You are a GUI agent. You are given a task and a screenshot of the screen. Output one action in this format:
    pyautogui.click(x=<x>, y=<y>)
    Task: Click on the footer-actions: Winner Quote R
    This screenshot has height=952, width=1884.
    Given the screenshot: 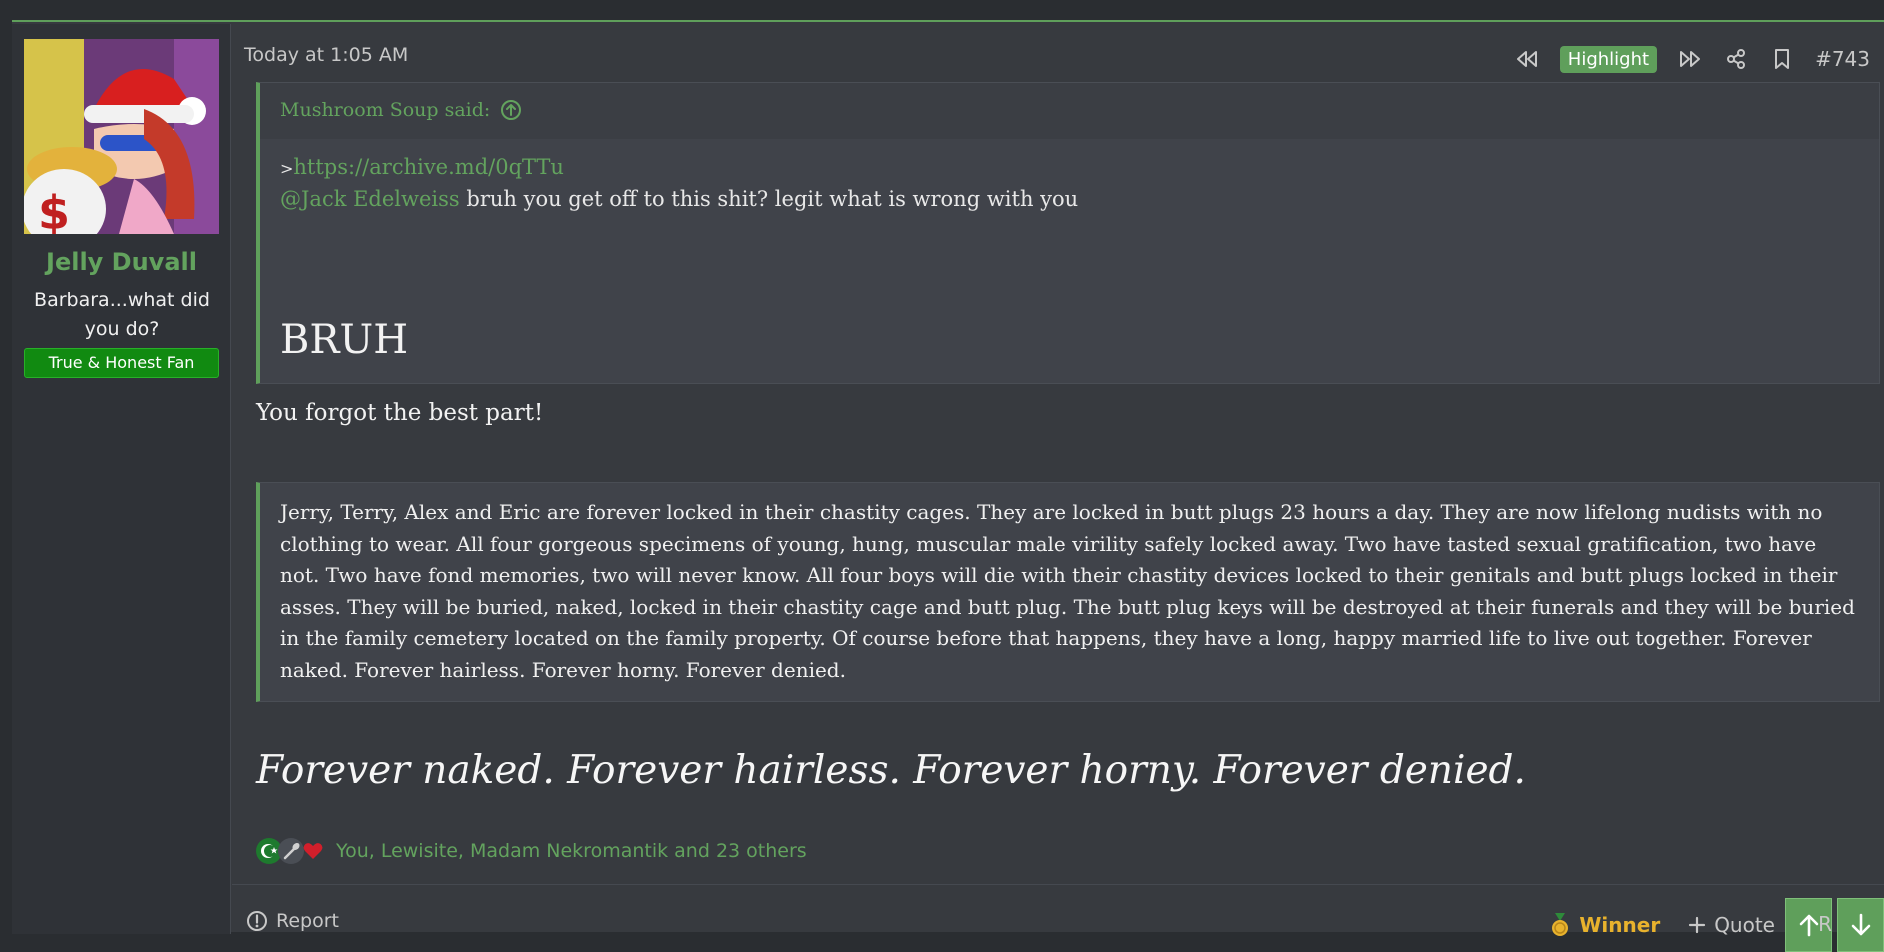 What is the action you would take?
    pyautogui.click(x=1716, y=925)
    